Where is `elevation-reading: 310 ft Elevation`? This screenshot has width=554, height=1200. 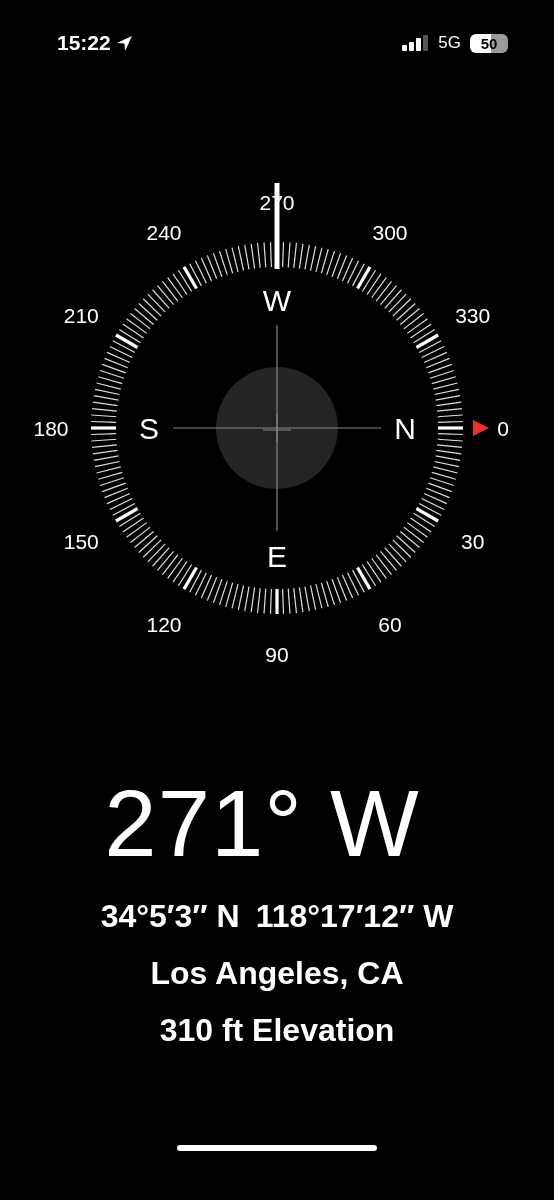
elevation-reading: 310 ft Elevation is located at coordinates (277, 1030).